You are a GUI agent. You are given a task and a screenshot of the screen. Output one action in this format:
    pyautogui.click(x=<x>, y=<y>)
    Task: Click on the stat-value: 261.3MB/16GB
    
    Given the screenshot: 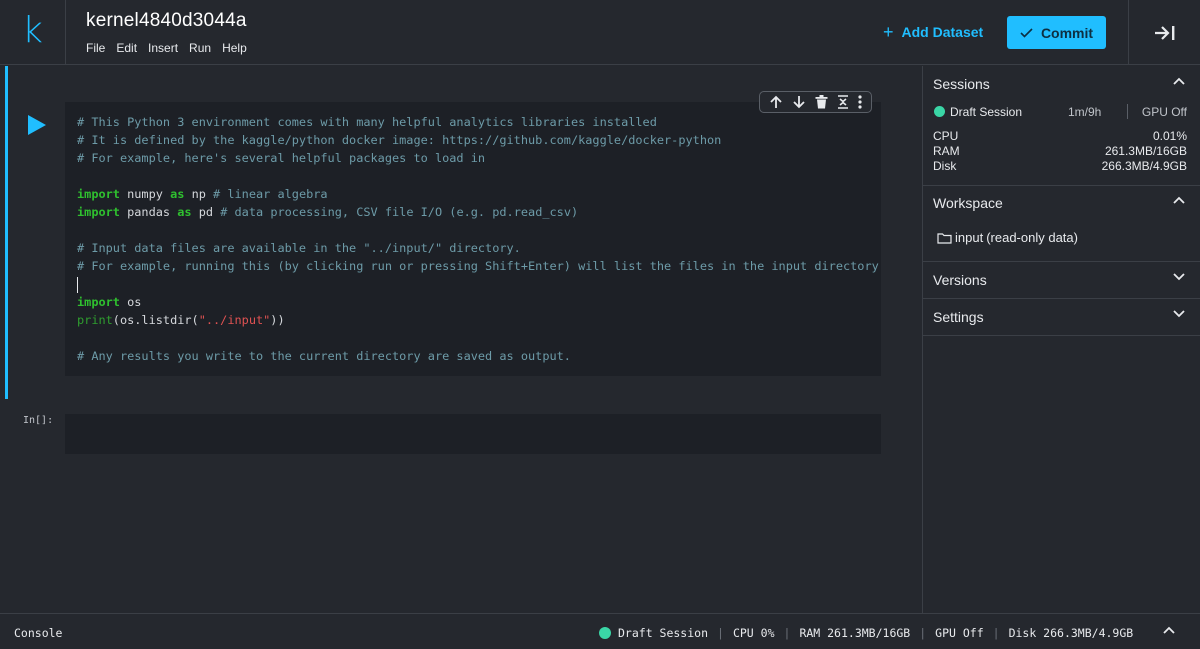 What is the action you would take?
    pyautogui.click(x=1145, y=151)
    